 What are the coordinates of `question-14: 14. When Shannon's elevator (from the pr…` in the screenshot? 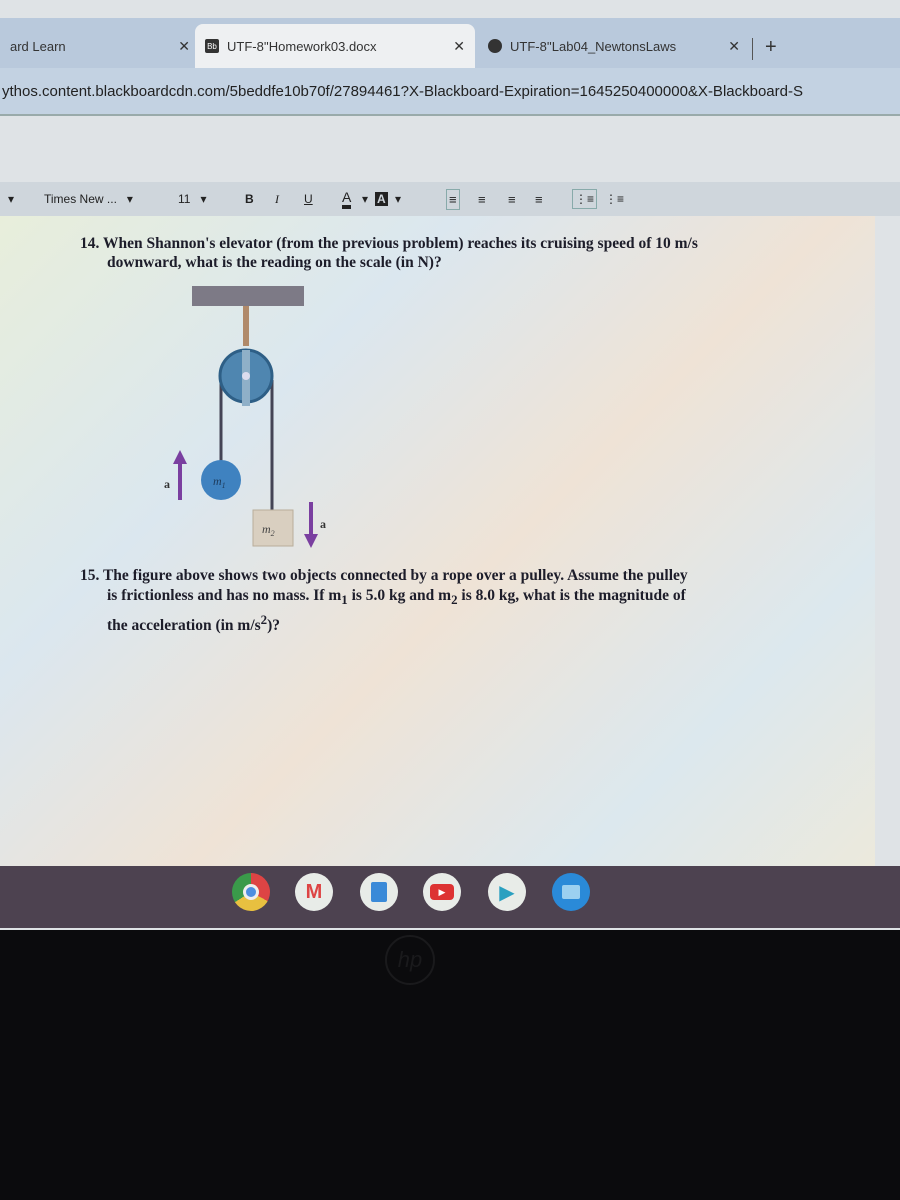 It's located at (389, 253).